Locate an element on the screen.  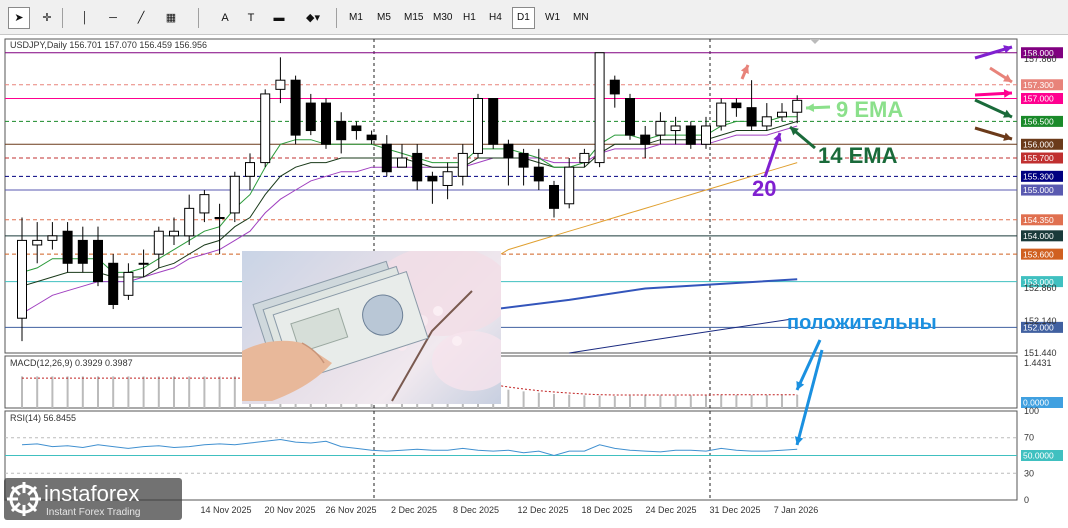
timeframe-m15: M15 is located at coordinates (413, 18).